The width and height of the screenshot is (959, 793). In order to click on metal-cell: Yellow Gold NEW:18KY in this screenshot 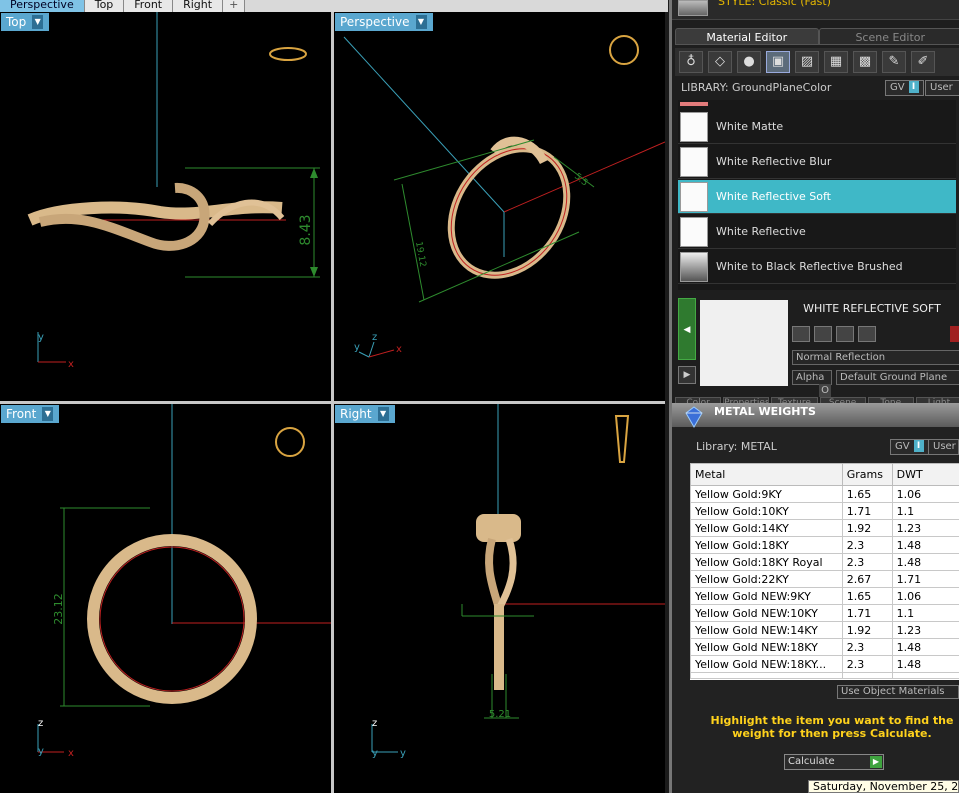, I will do `click(766, 647)`.